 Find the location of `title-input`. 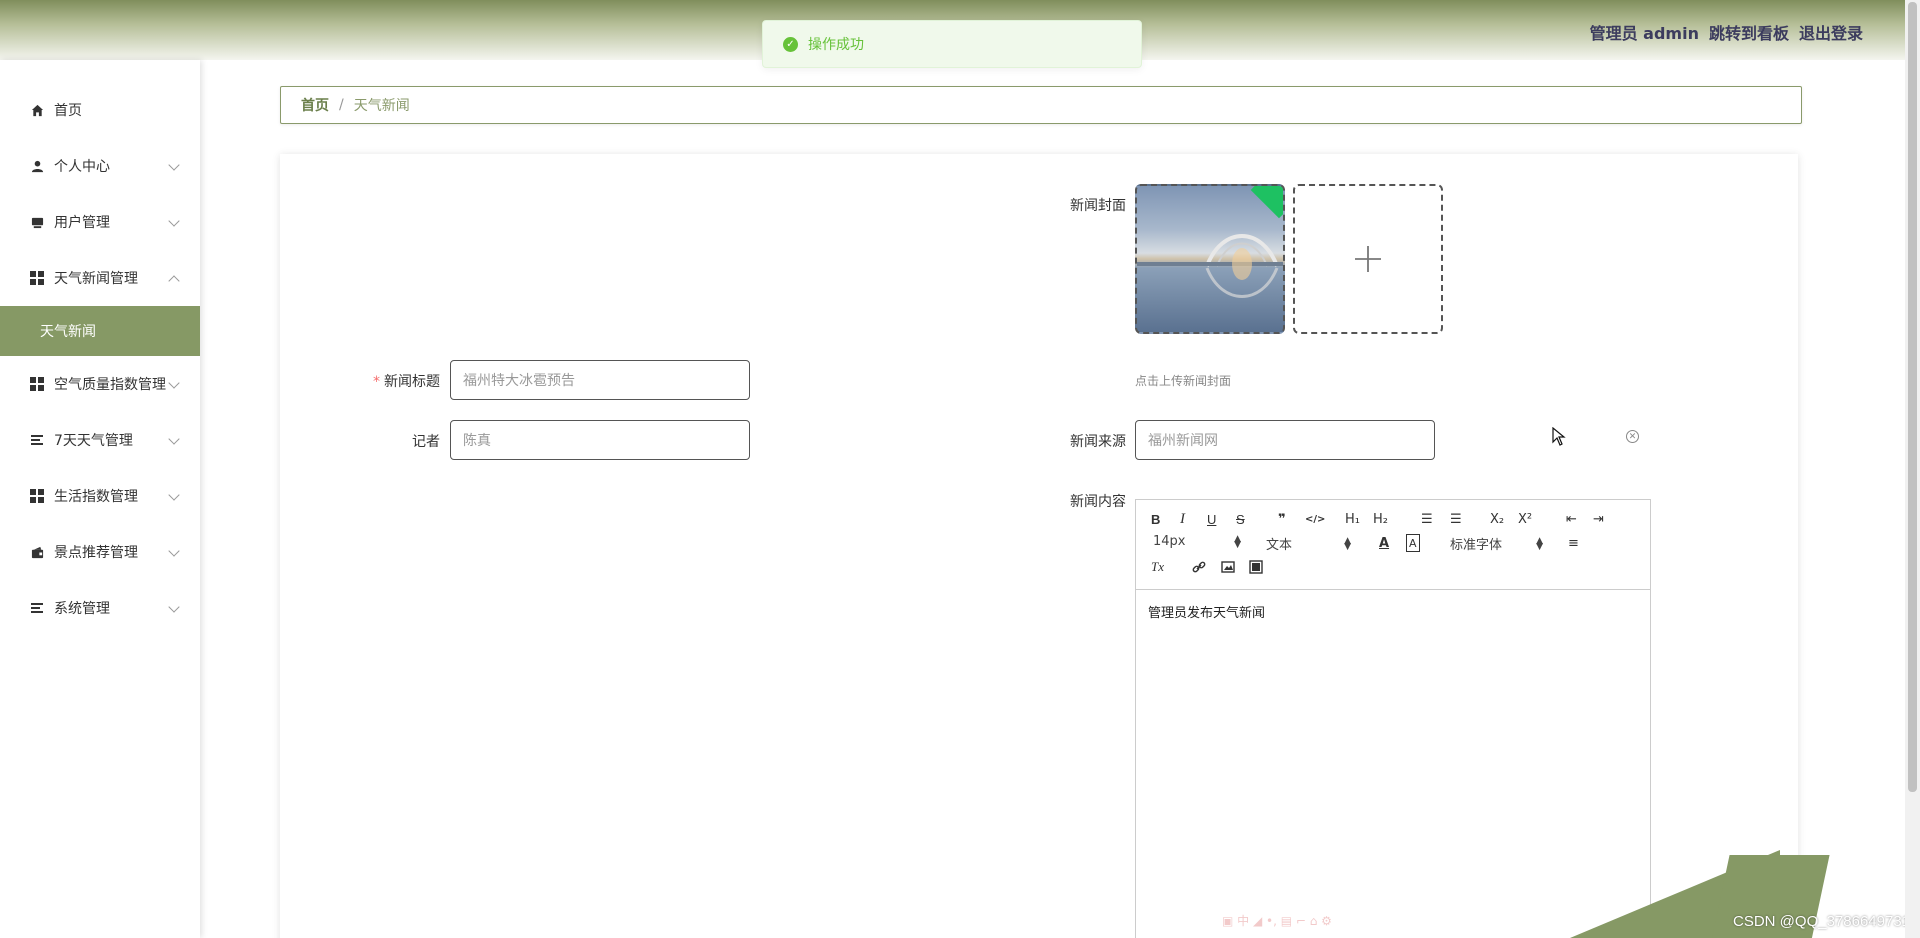

title-input is located at coordinates (600, 380).